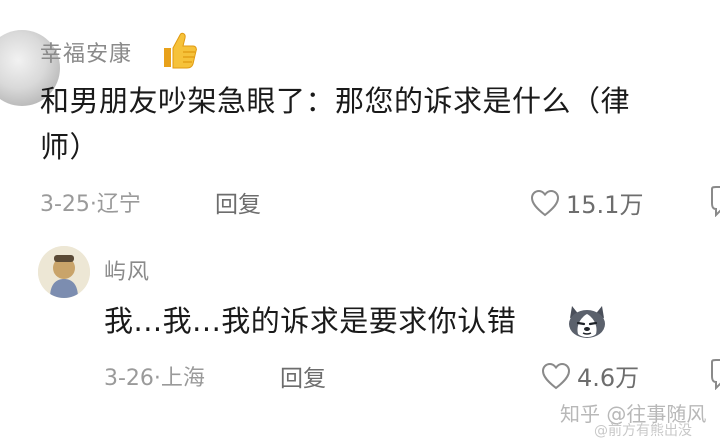 The width and height of the screenshot is (720, 445). What do you see at coordinates (608, 378) in the screenshot?
I see `like-count: 4.6万` at bounding box center [608, 378].